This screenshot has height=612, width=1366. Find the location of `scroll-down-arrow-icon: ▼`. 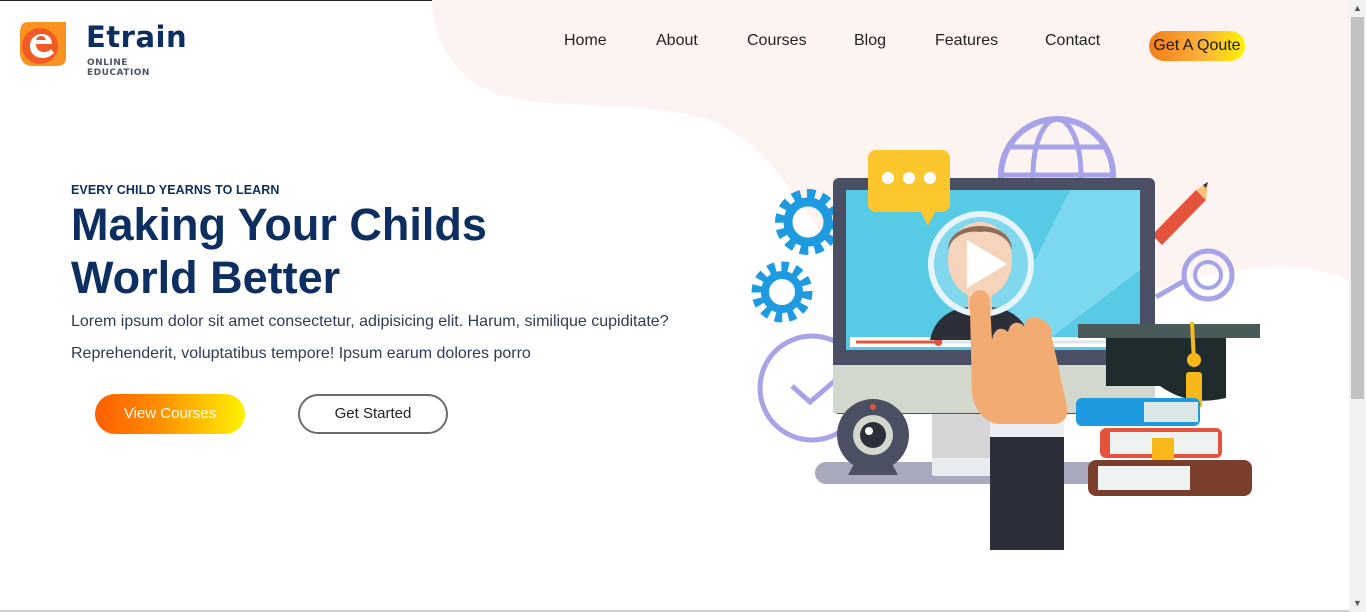

scroll-down-arrow-icon: ▼ is located at coordinates (1357, 603).